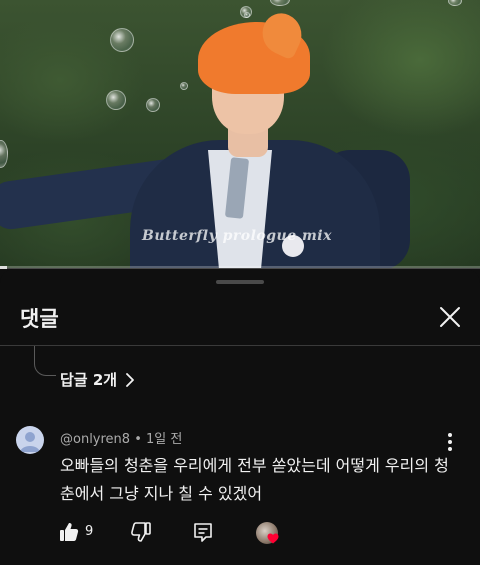 Image resolution: width=480 pixels, height=565 pixels. What do you see at coordinates (89, 531) in the screenshot?
I see `like-count: 9` at bounding box center [89, 531].